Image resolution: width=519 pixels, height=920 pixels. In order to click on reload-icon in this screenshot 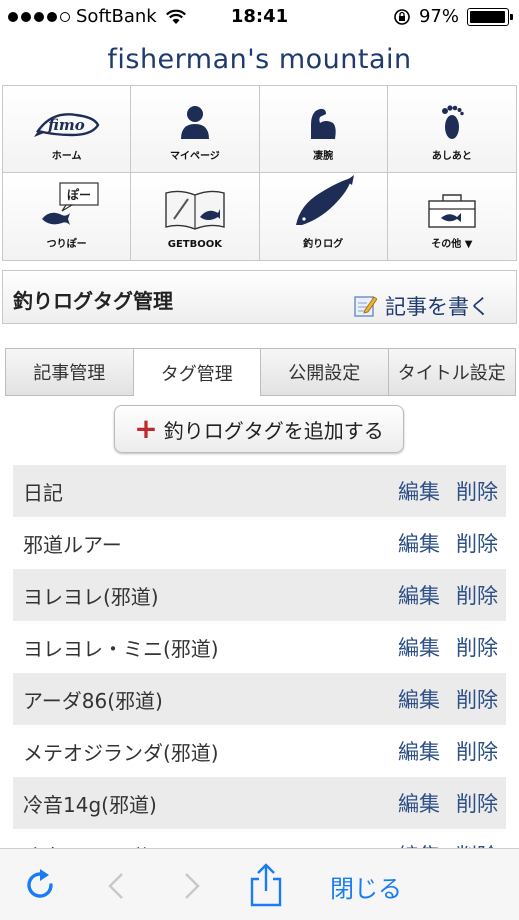, I will do `click(40, 885)`.